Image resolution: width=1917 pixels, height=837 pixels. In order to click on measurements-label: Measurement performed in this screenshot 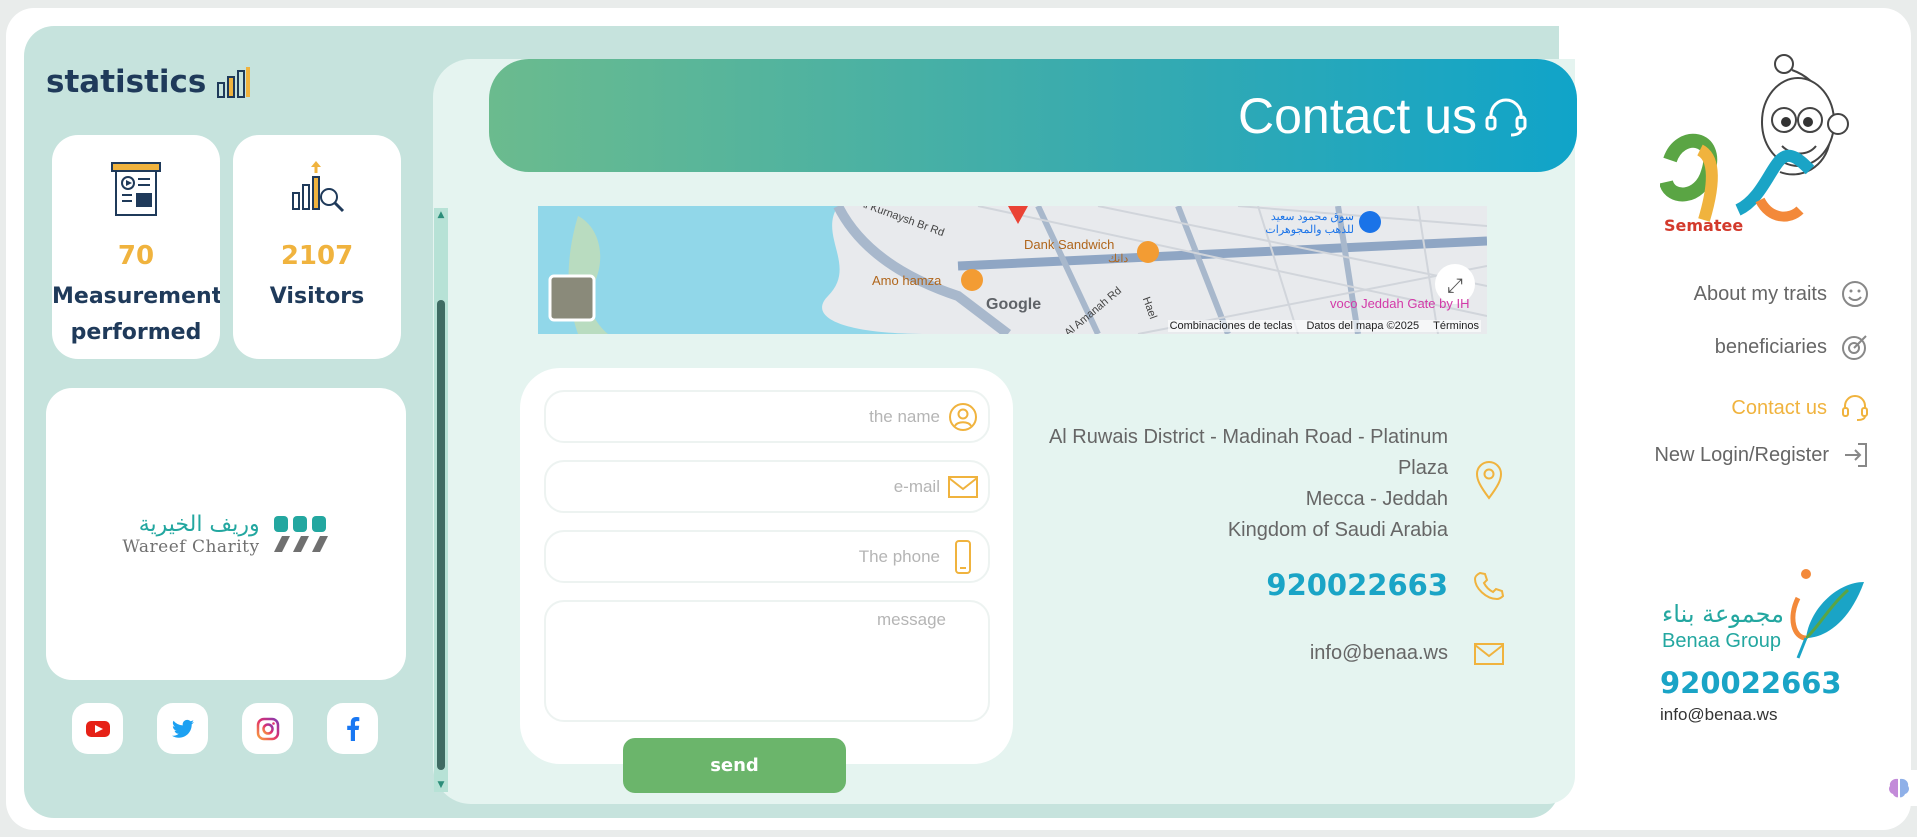, I will do `click(136, 315)`.